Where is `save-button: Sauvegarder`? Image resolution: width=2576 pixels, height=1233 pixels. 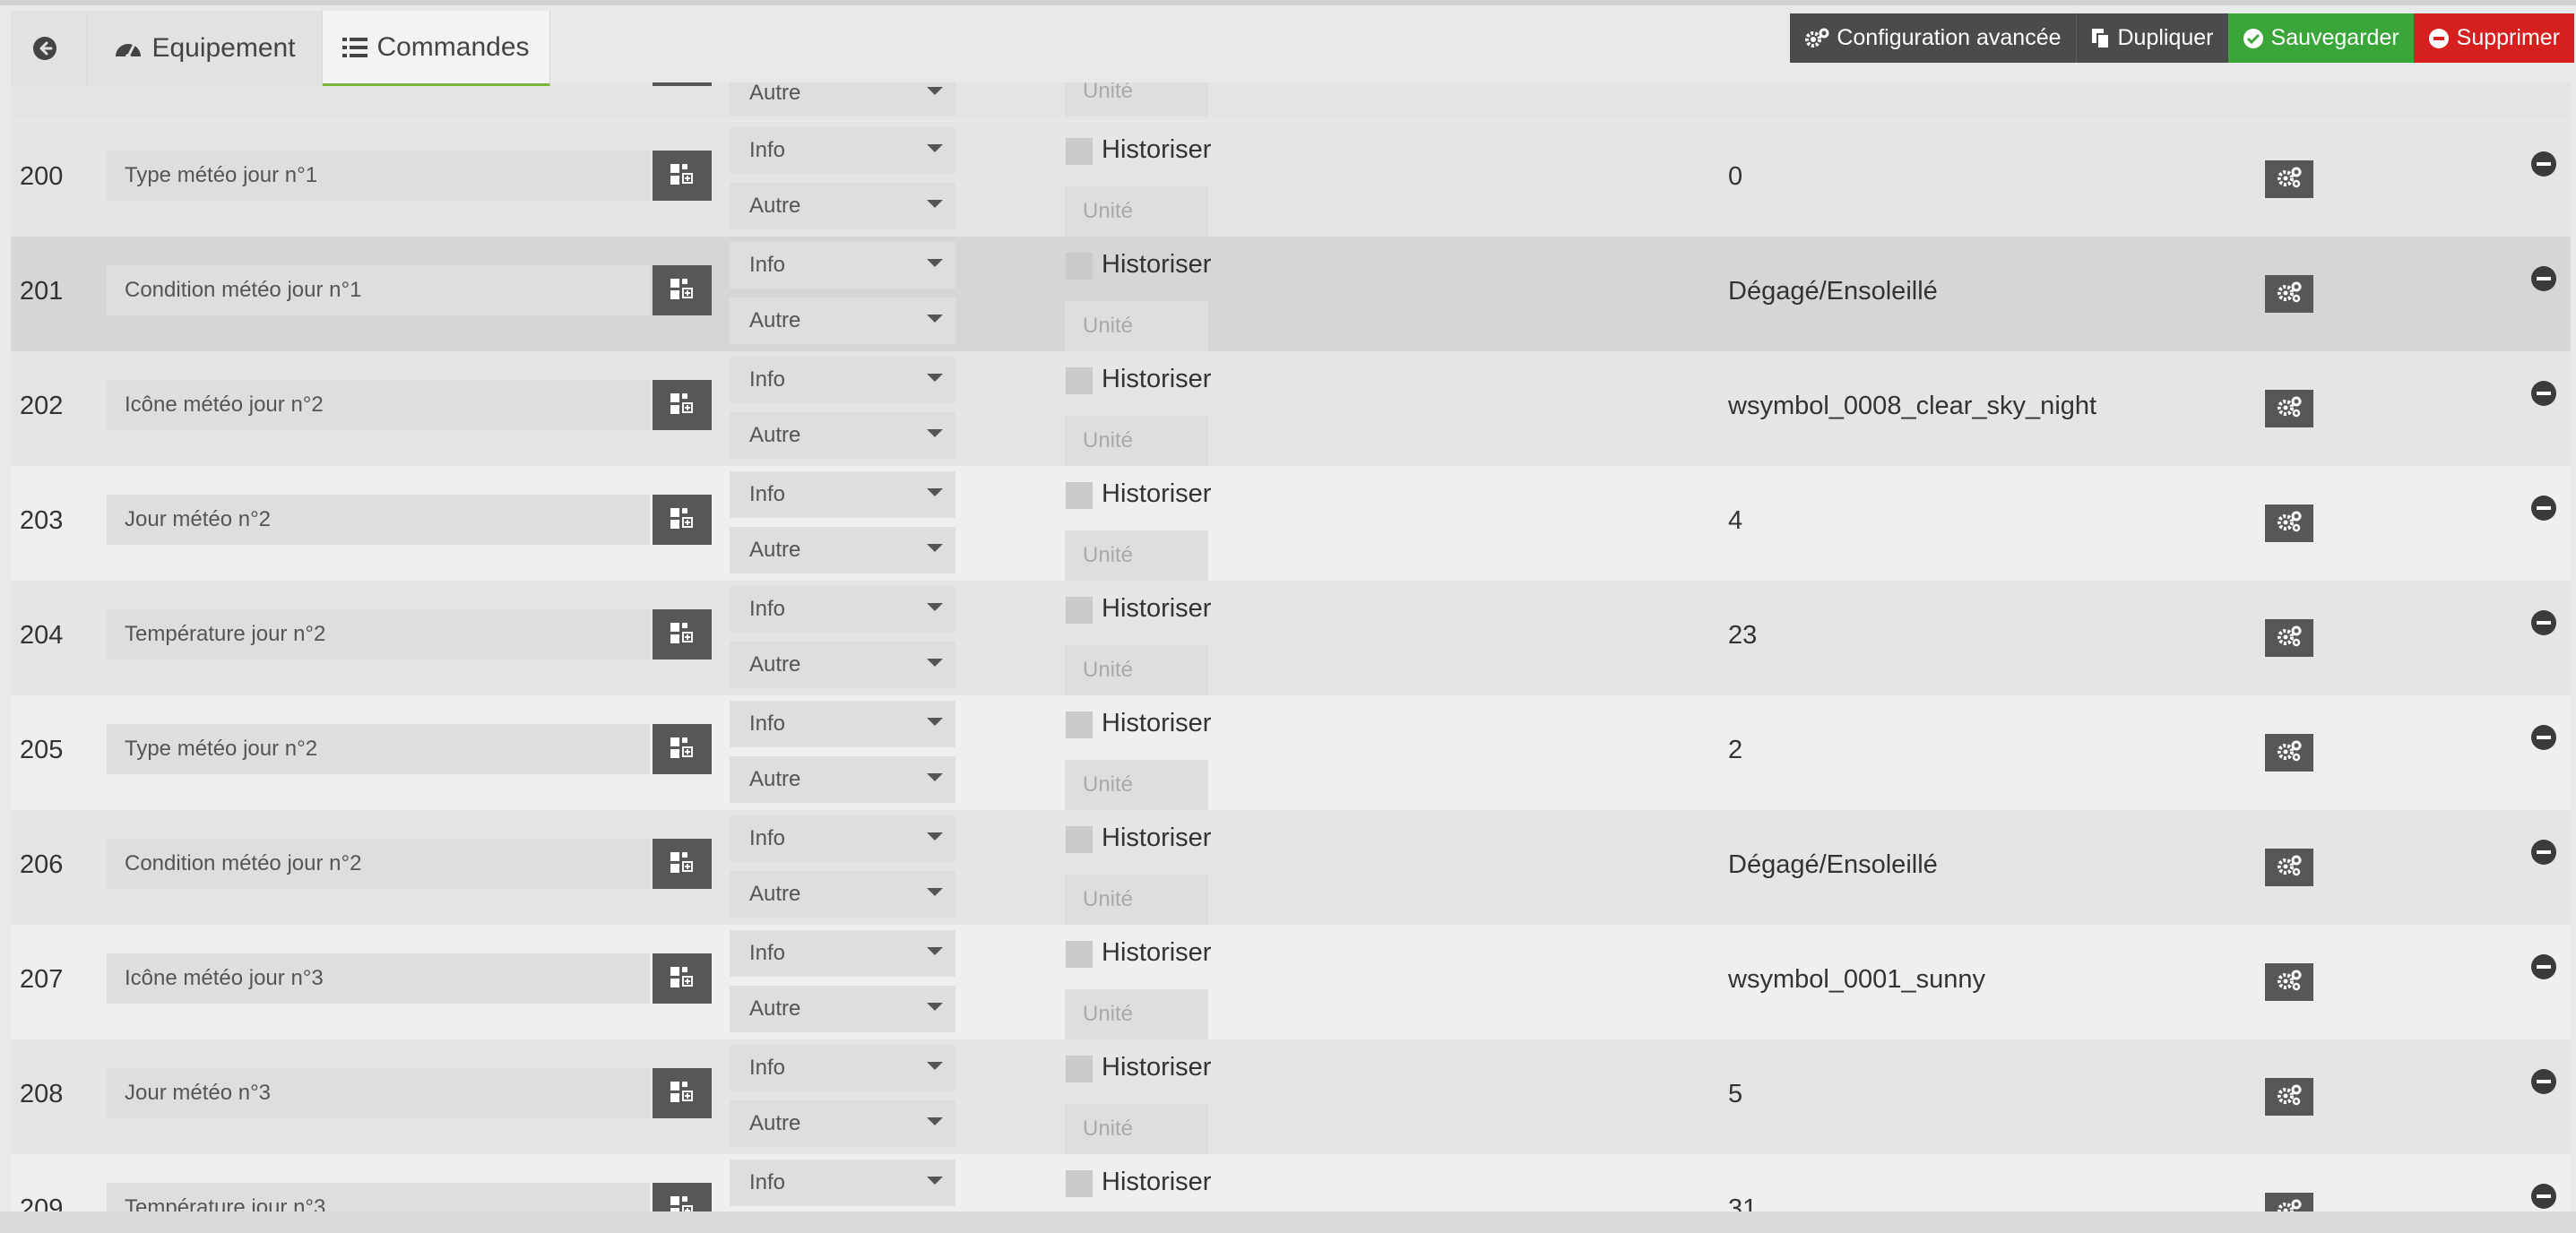 save-button: Sauvegarder is located at coordinates (2320, 38).